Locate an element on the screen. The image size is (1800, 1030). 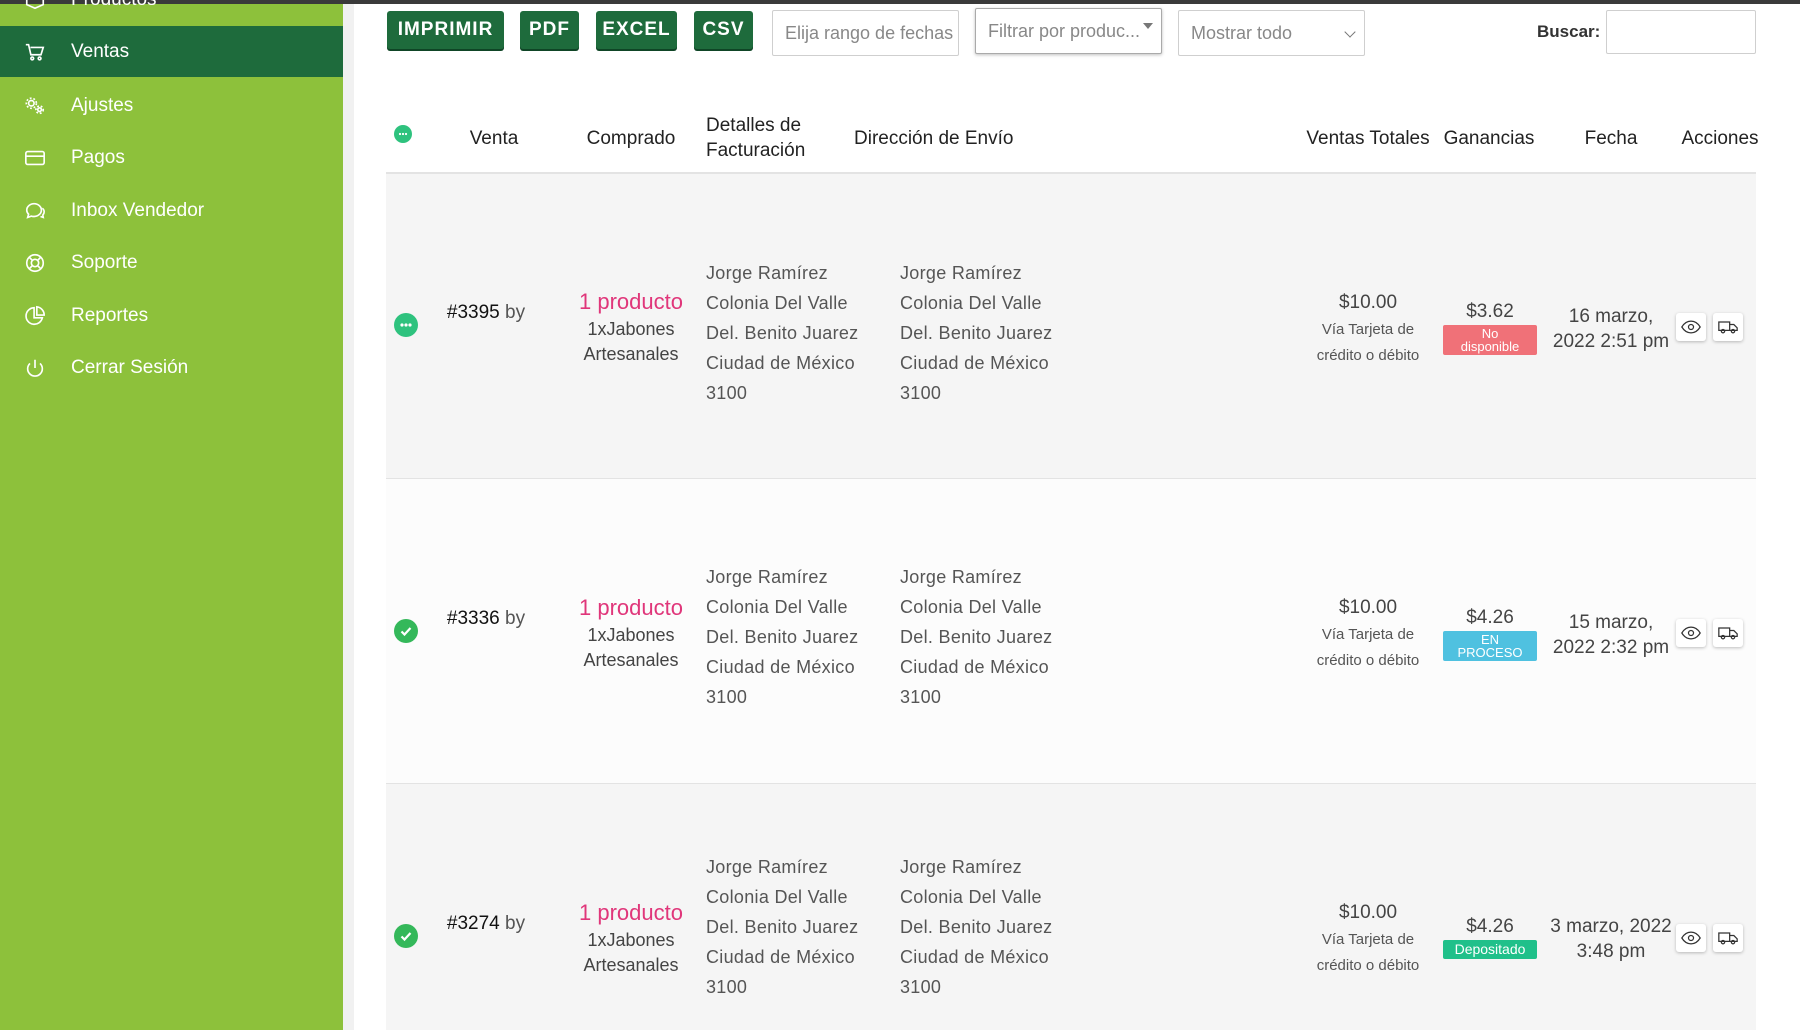
header-profit: Ganancias is located at coordinates (1489, 138).